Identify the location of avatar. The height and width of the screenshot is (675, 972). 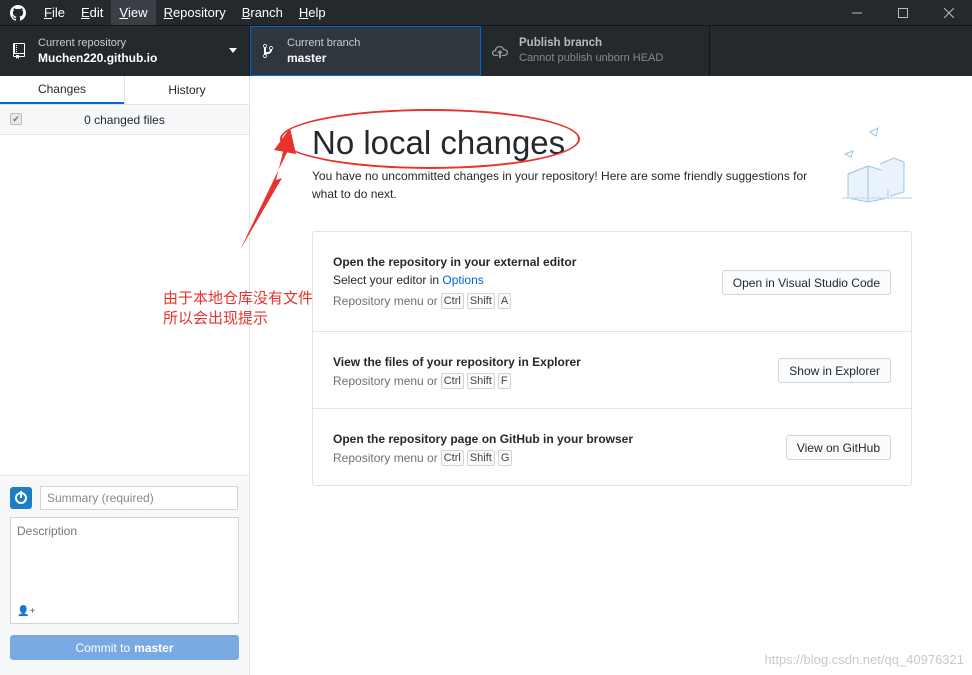
(21, 498).